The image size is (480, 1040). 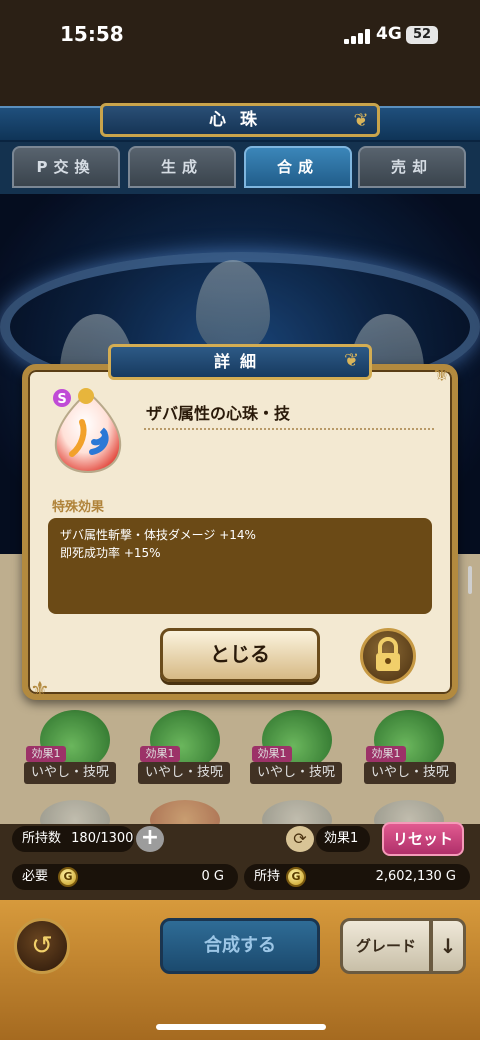 What do you see at coordinates (182, 167) in the screenshot?
I see `tab-generate: 生成` at bounding box center [182, 167].